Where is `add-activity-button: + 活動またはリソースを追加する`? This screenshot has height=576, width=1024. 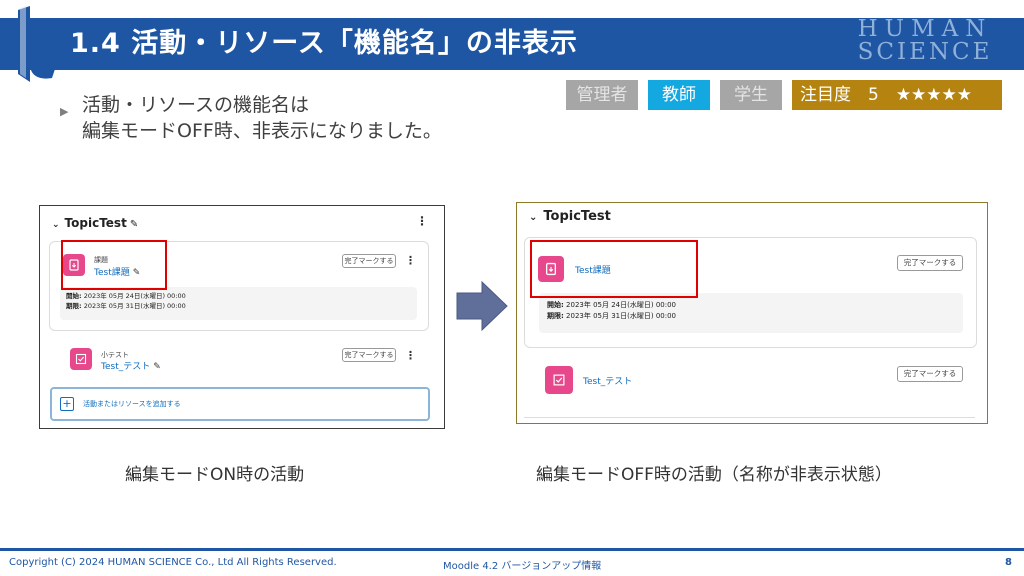 add-activity-button: + 活動またはリソースを追加する is located at coordinates (240, 404).